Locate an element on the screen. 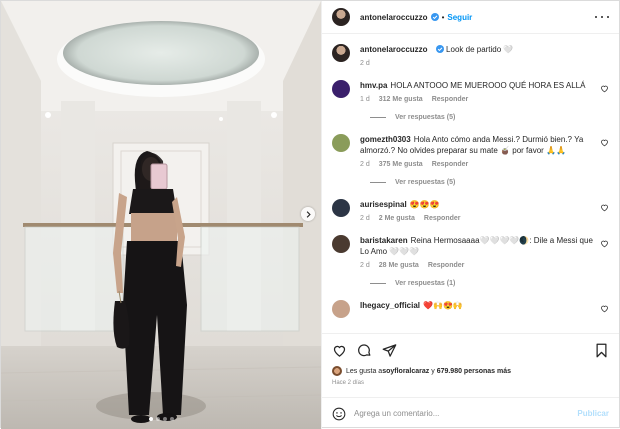  comment-likes: 2 Me gusta is located at coordinates (397, 218).